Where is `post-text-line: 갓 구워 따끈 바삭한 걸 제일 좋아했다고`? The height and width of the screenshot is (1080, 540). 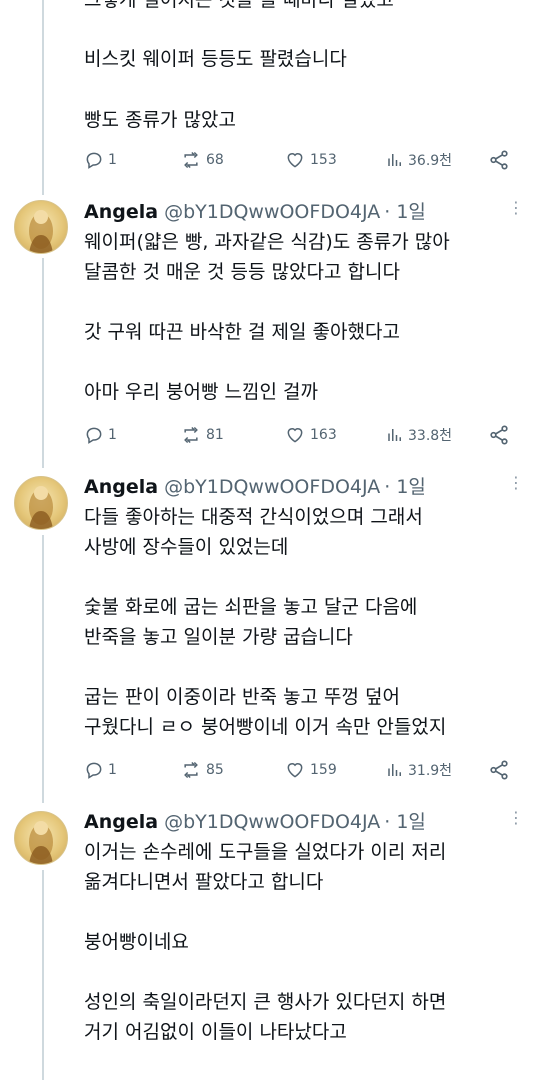
post-text-line: 갓 구워 따끈 바삭한 걸 제일 좋아했다고 is located at coordinates (242, 332).